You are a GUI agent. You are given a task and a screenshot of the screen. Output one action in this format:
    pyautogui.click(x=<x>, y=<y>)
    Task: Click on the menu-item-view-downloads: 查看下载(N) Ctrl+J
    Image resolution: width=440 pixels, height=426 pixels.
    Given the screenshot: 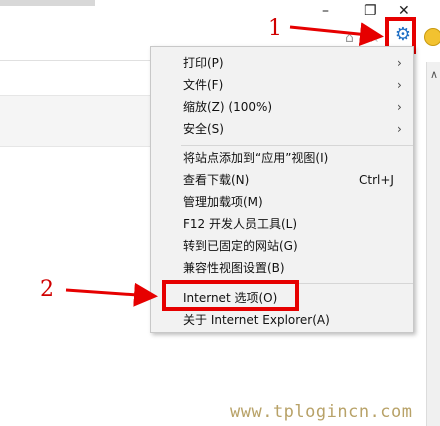 What is the action you would take?
    pyautogui.click(x=282, y=180)
    